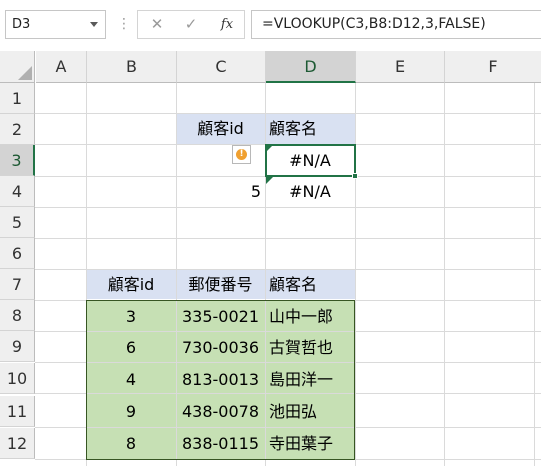  I want to click on error-warning-button: !, so click(241, 154).